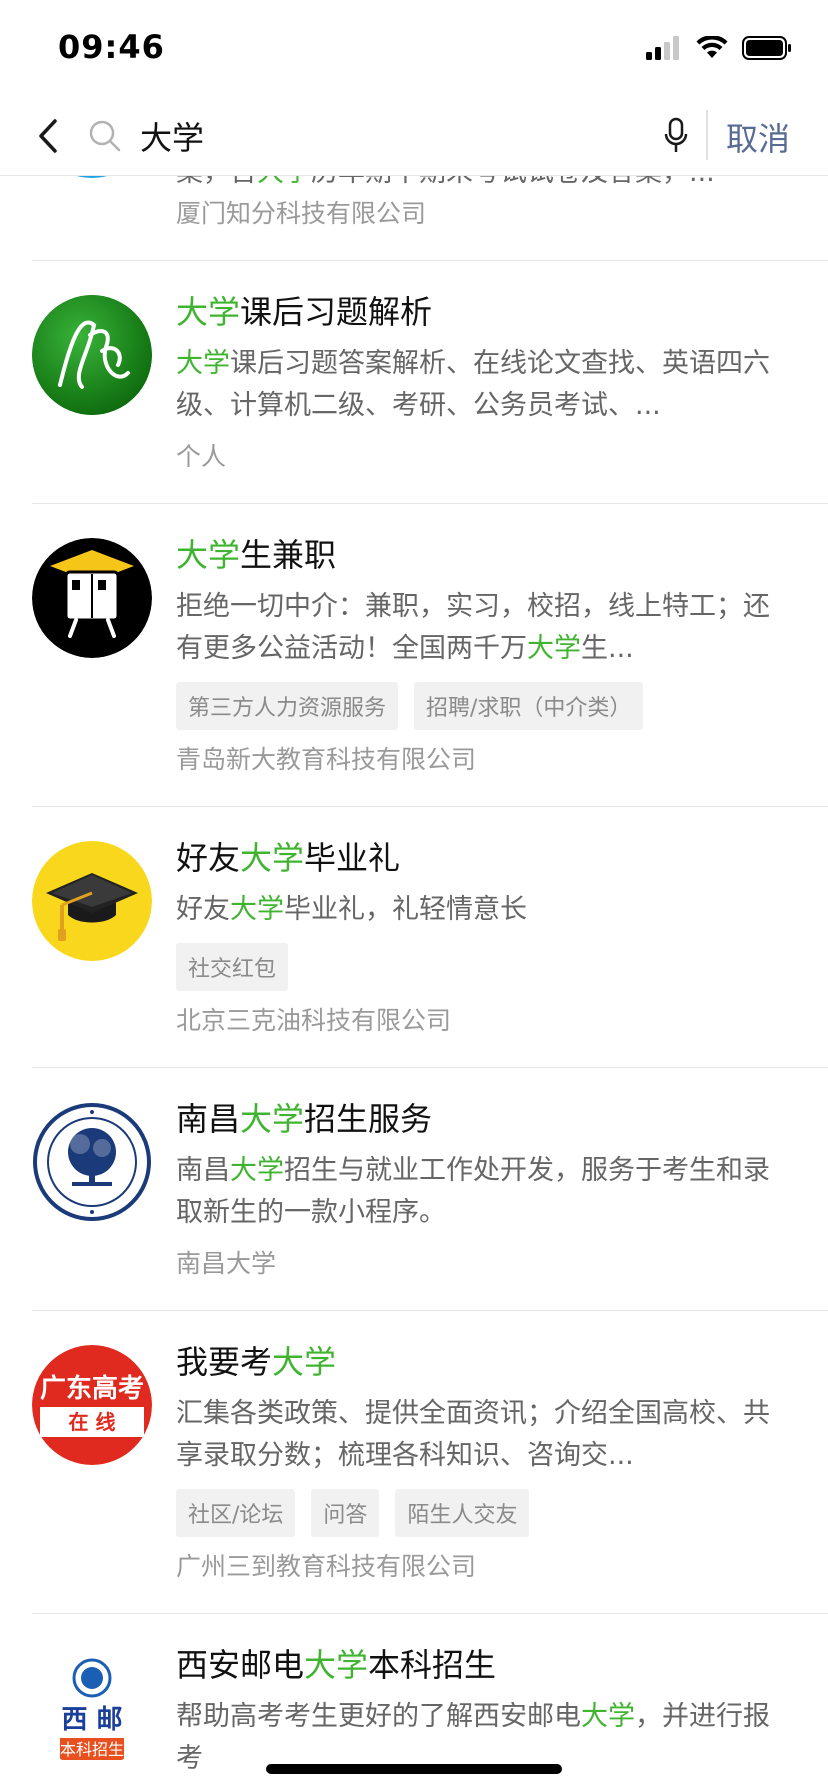  Describe the element at coordinates (216, 180) in the screenshot. I see `desc-text: 案，含` at that location.